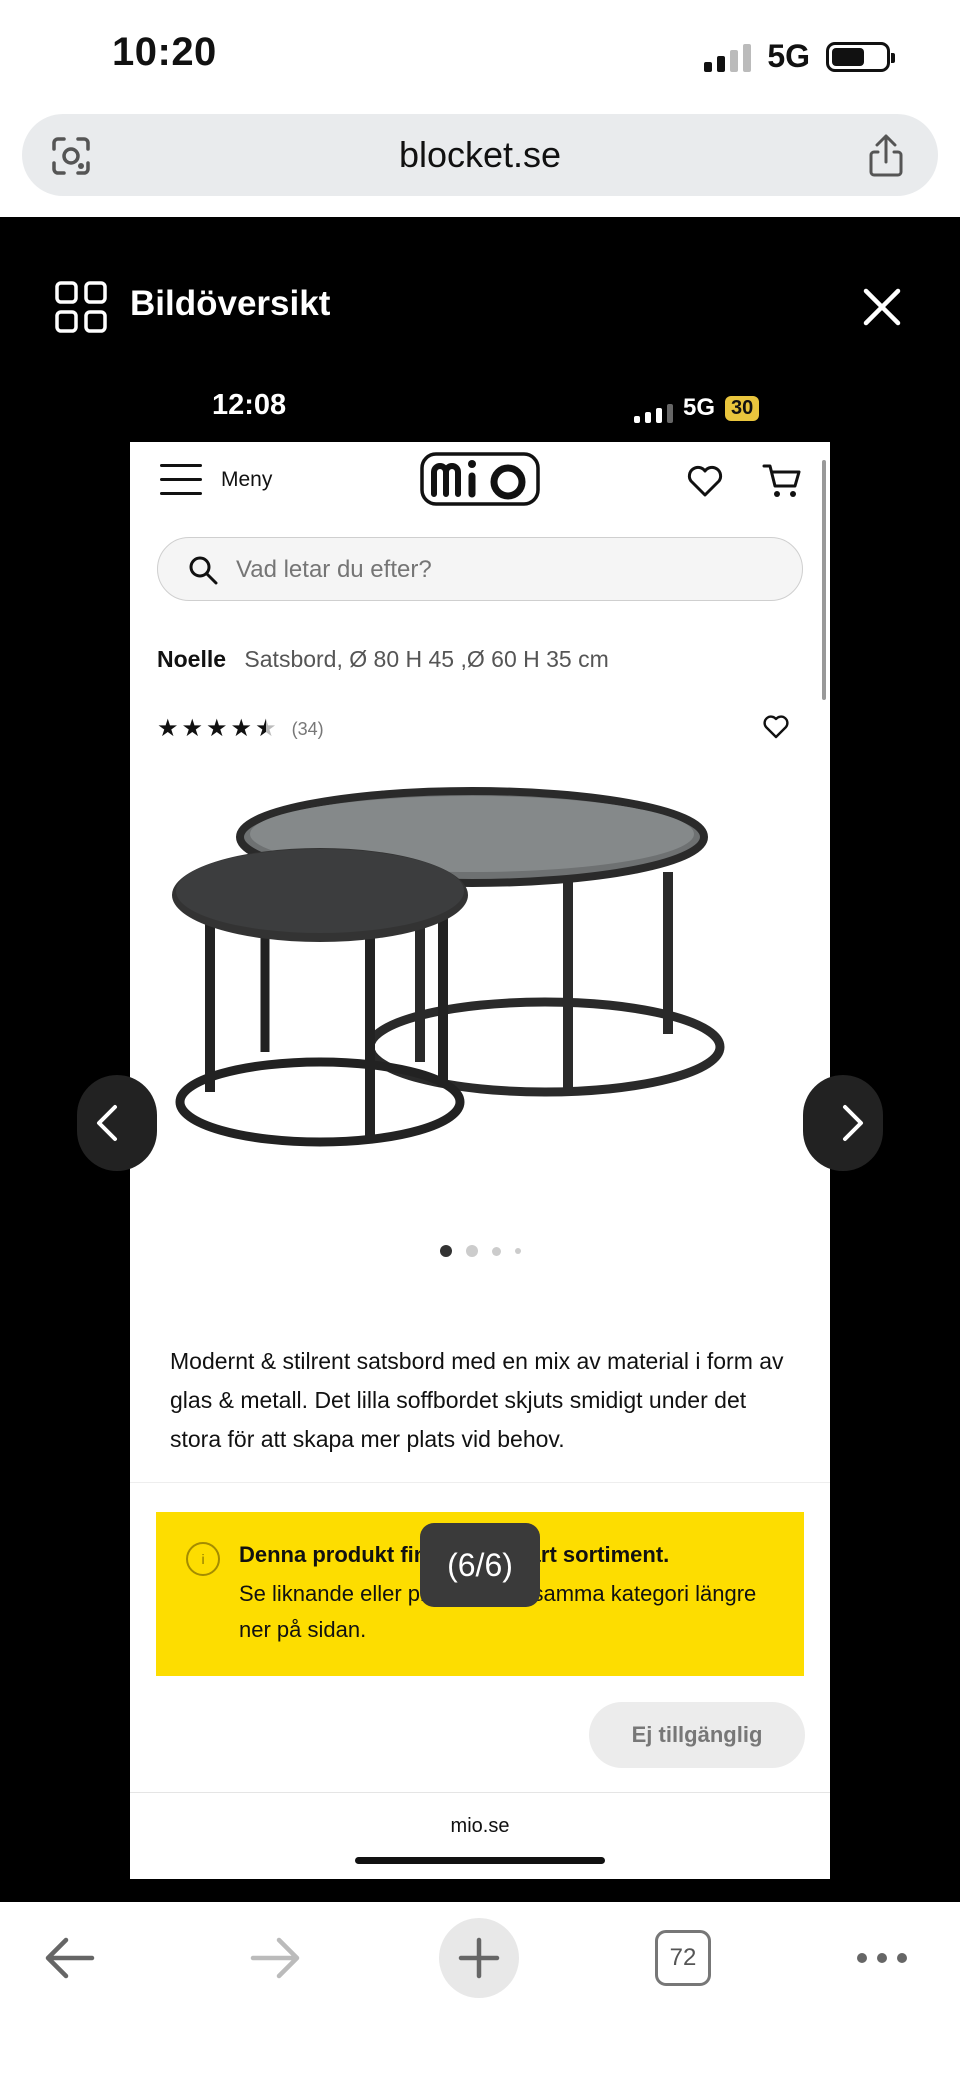  What do you see at coordinates (203, 570) in the screenshot?
I see `search-icon` at bounding box center [203, 570].